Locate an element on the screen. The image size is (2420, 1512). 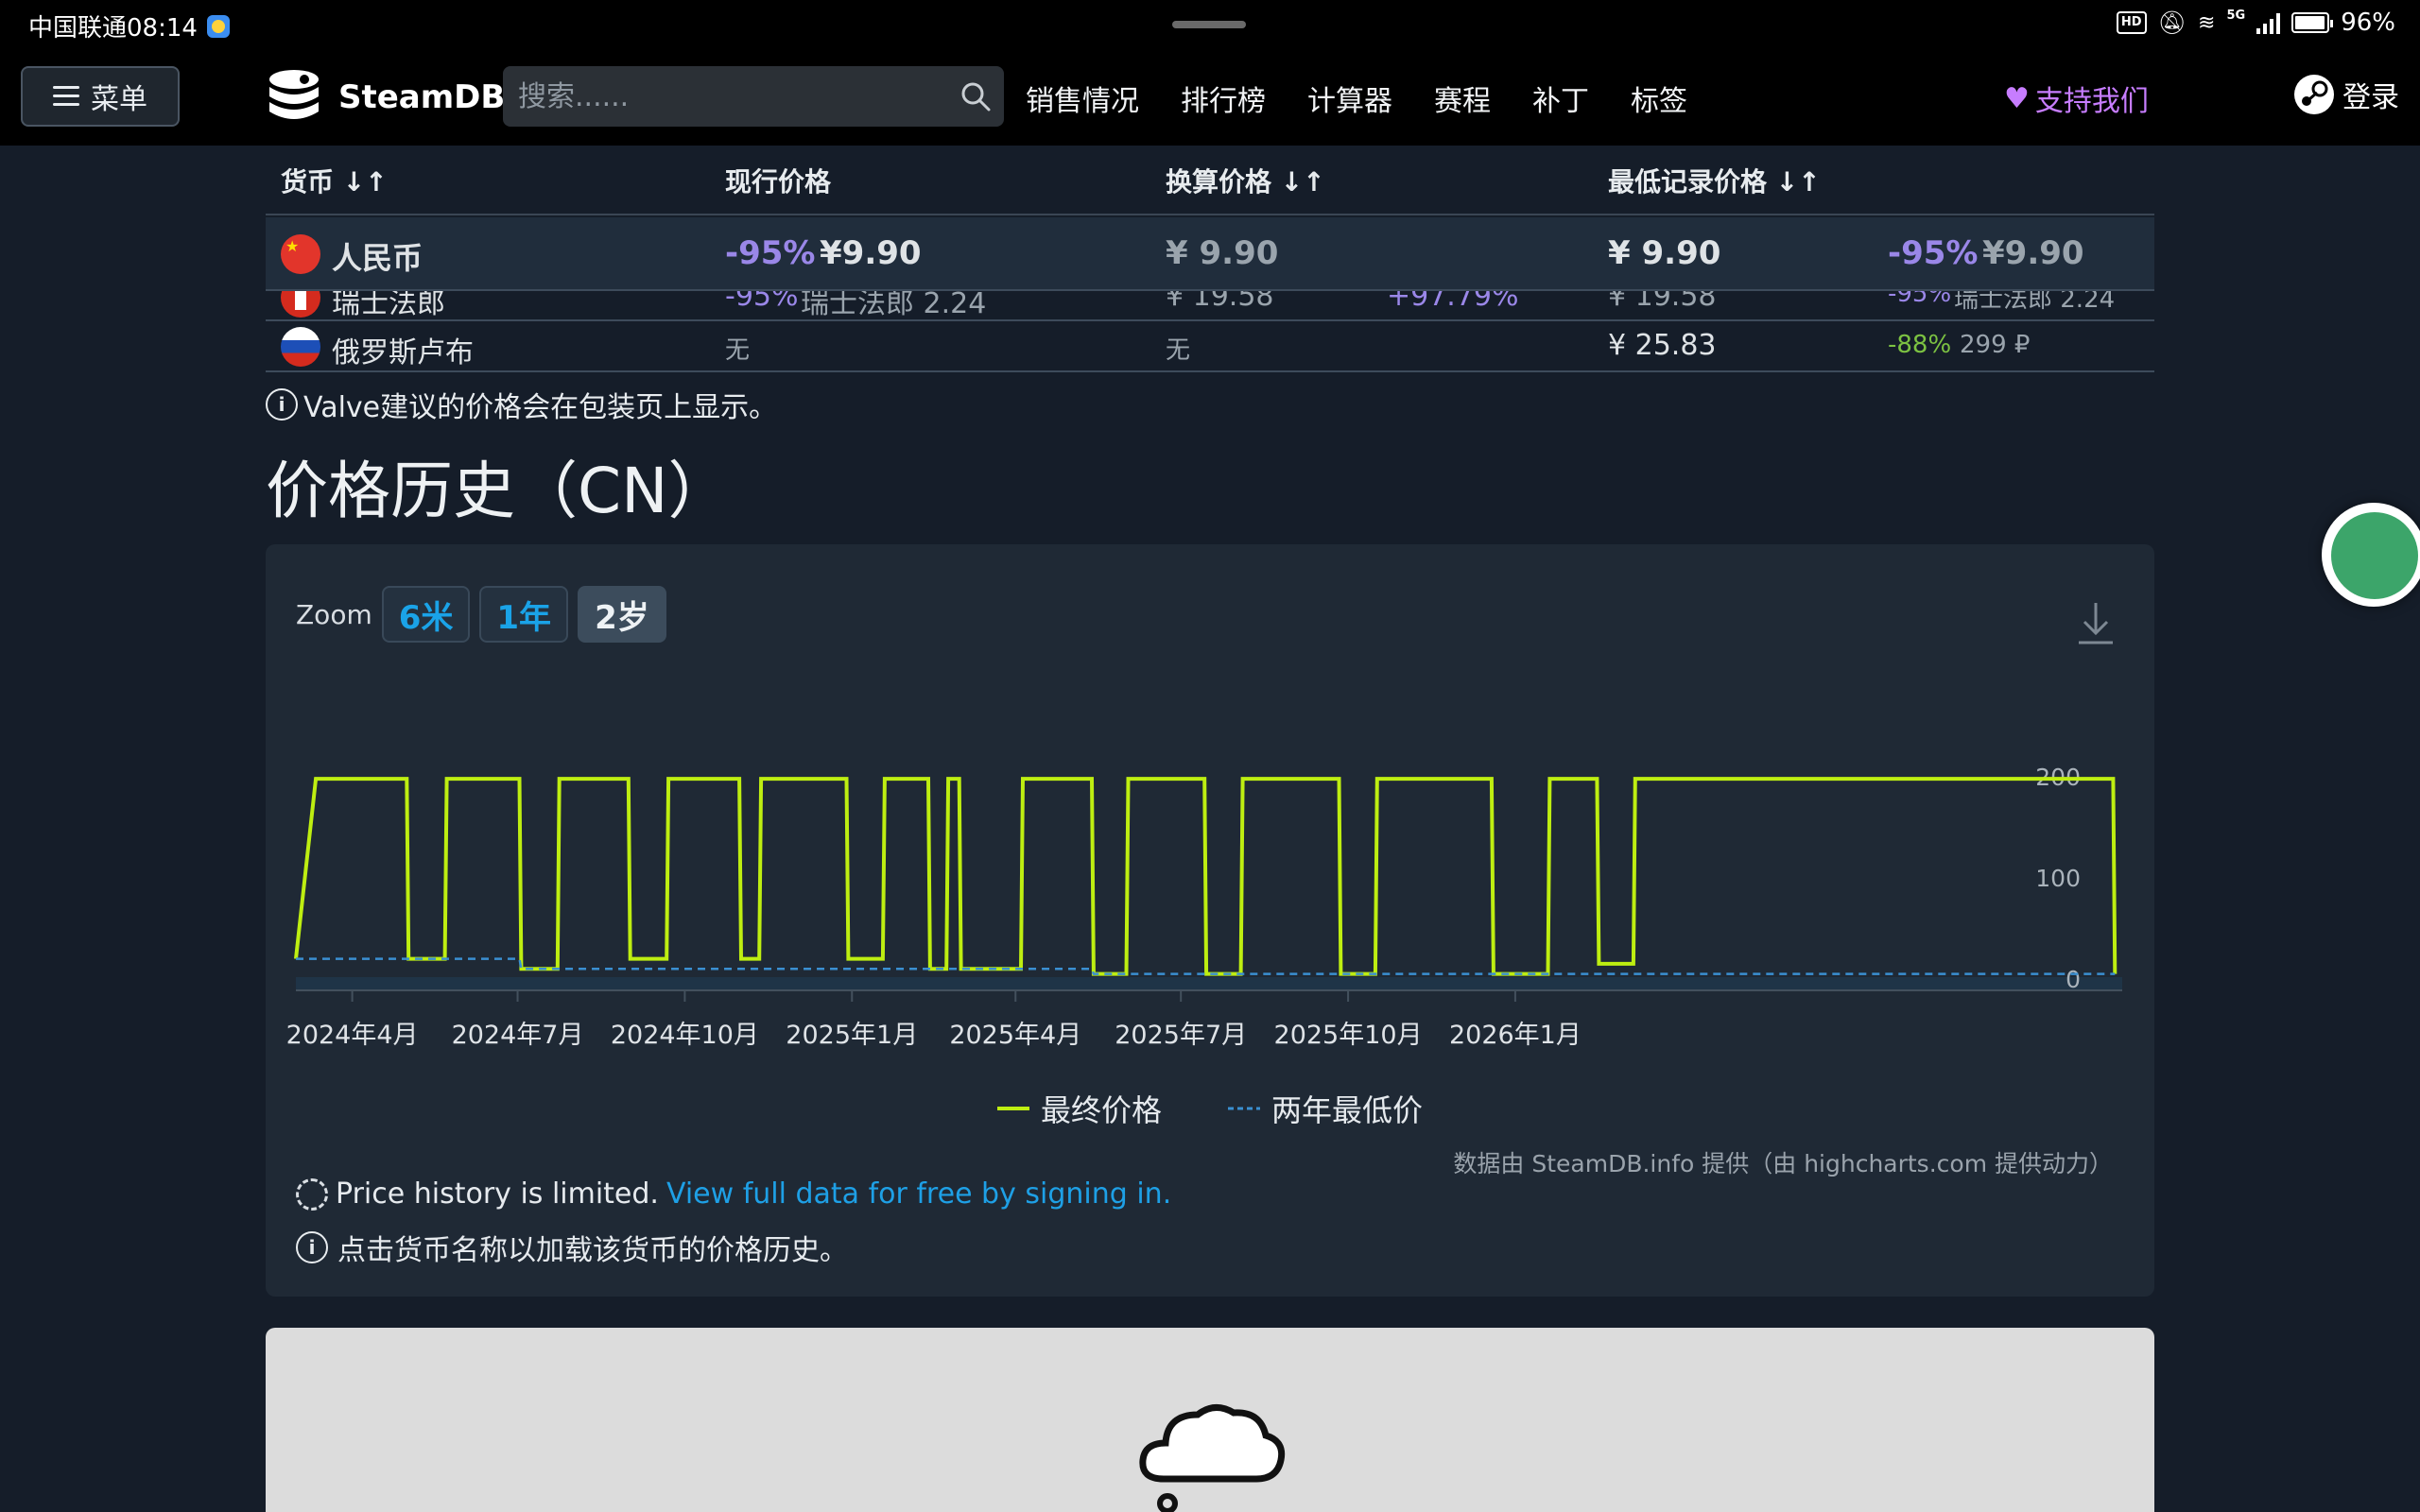
limited-text: Price history is limited. is located at coordinates (497, 1194).